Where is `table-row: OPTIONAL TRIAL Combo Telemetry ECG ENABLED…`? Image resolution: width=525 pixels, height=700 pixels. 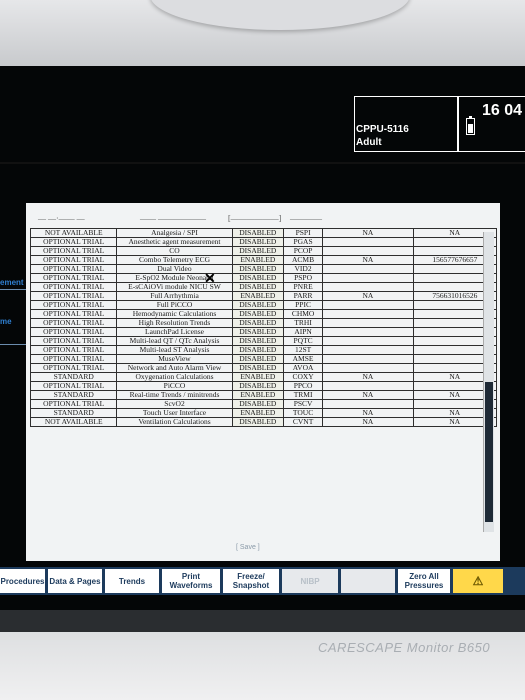
table-row: OPTIONAL TRIAL Combo Telemetry ECG ENABLED… is located at coordinates (263, 260).